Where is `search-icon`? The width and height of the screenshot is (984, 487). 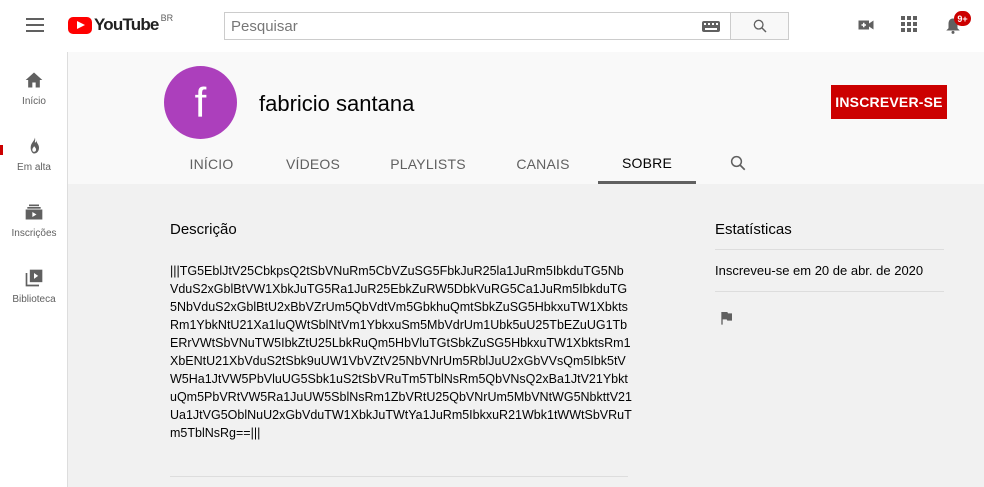
search-icon is located at coordinates (760, 26).